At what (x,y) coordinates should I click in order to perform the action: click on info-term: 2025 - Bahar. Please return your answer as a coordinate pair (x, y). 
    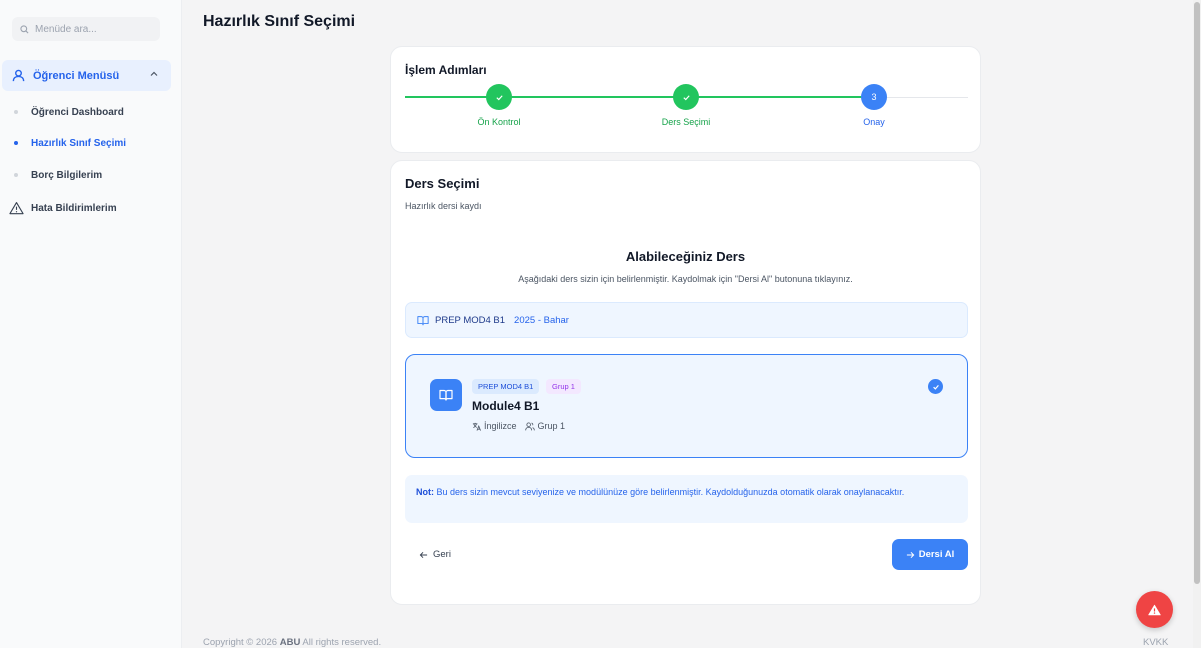
    Looking at the image, I should click on (541, 320).